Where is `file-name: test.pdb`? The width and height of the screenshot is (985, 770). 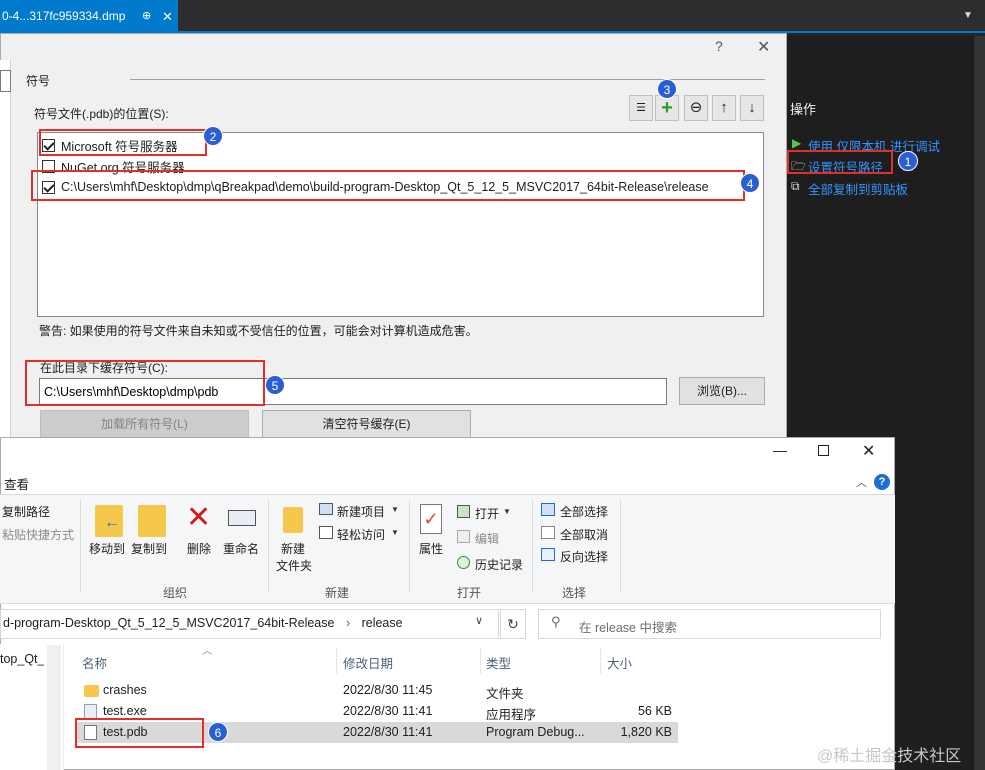 file-name: test.pdb is located at coordinates (125, 732).